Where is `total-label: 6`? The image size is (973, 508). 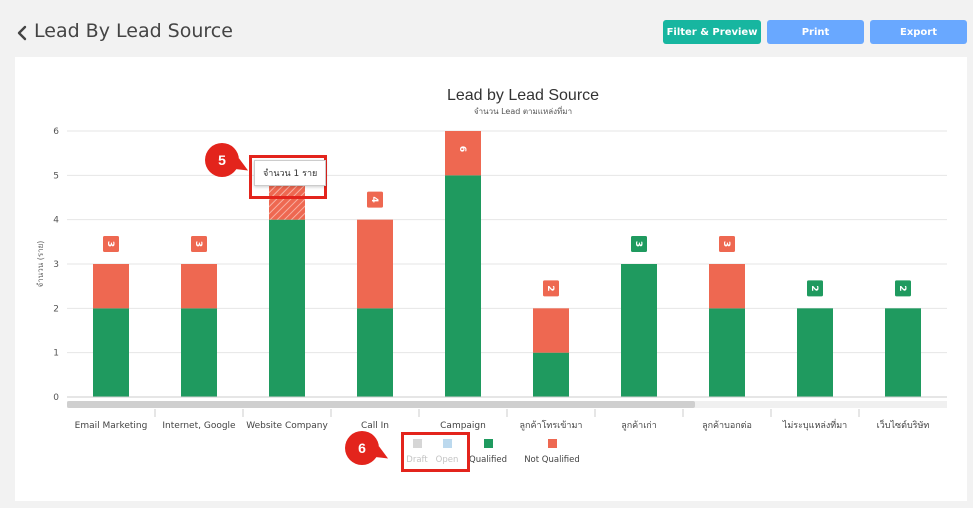 total-label: 6 is located at coordinates (463, 149).